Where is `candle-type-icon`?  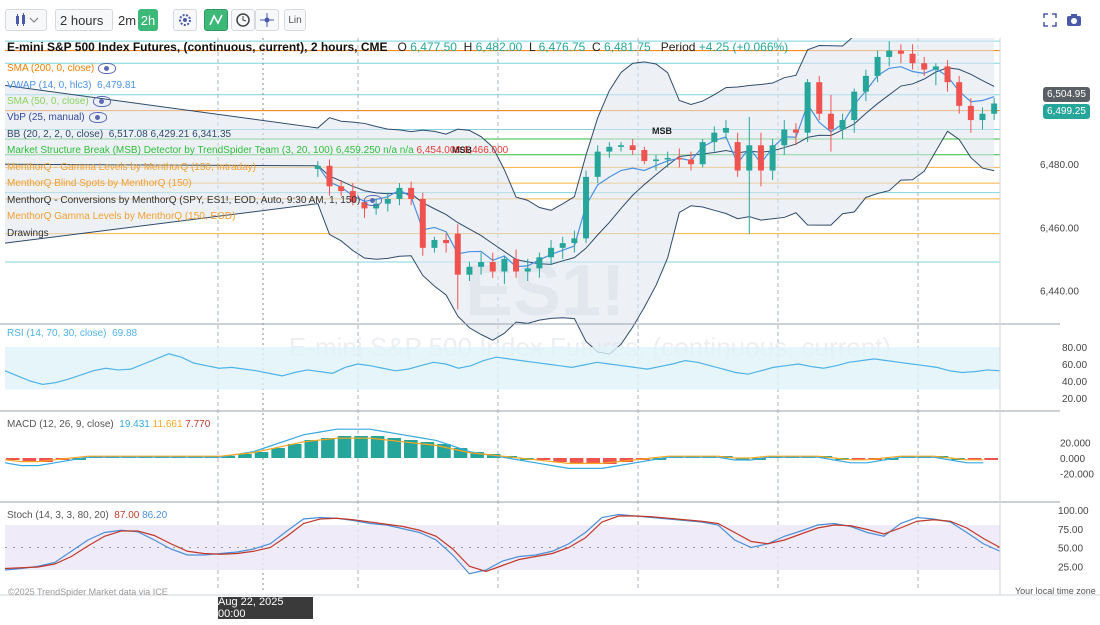
candle-type-icon is located at coordinates (27, 19).